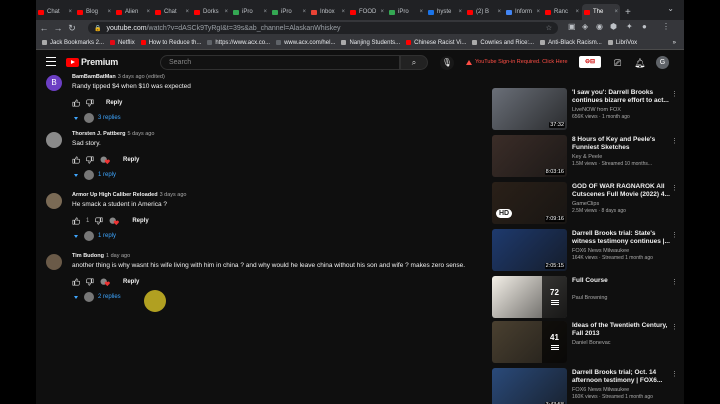 This screenshot has height=404, width=720. Describe the element at coordinates (122, 43) in the screenshot. I see `bookmark-item: Netflix` at that location.